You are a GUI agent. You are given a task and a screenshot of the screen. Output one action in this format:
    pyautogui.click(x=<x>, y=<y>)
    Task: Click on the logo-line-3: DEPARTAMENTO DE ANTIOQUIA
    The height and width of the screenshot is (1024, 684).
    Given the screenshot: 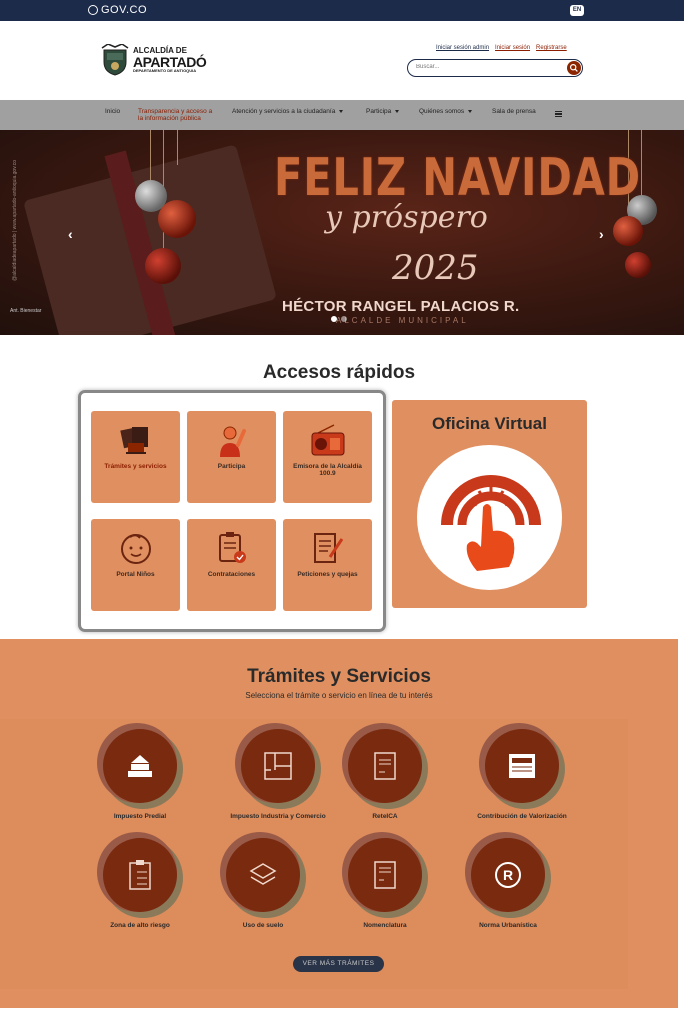 What is the action you would take?
    pyautogui.click(x=165, y=70)
    